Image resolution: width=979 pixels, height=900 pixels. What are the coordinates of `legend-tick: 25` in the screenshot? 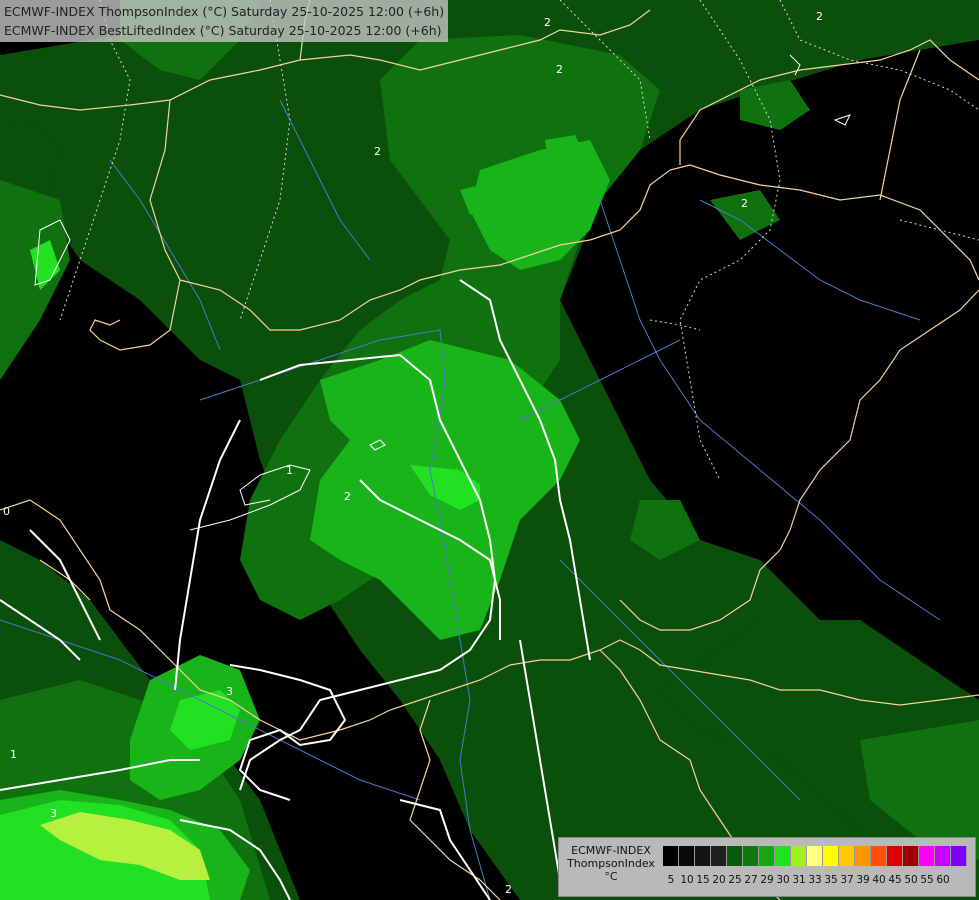 It's located at (735, 880).